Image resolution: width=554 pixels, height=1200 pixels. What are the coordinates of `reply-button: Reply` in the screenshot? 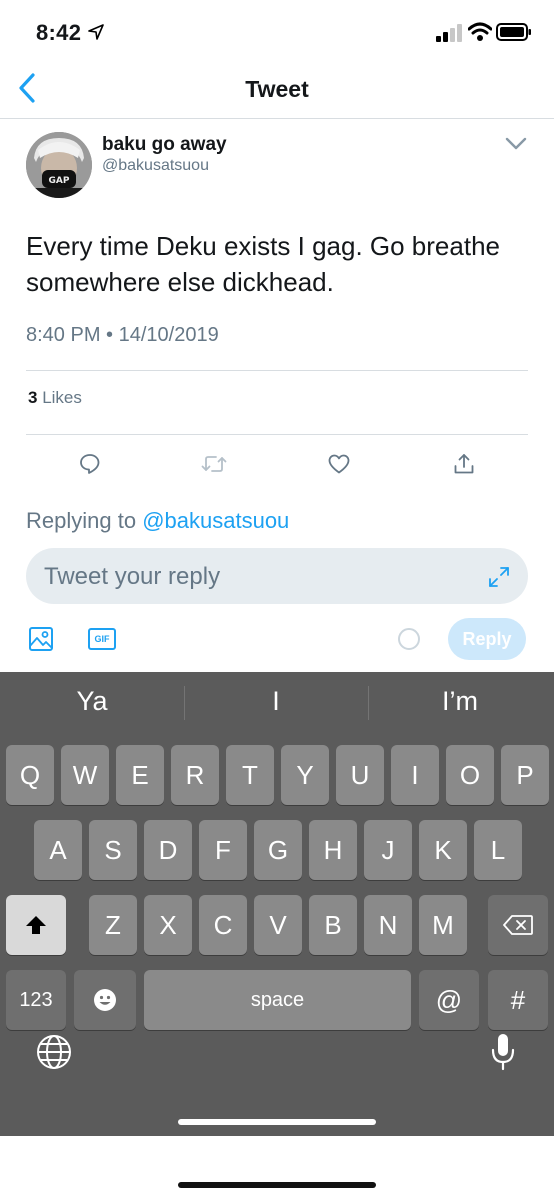 It's located at (487, 639).